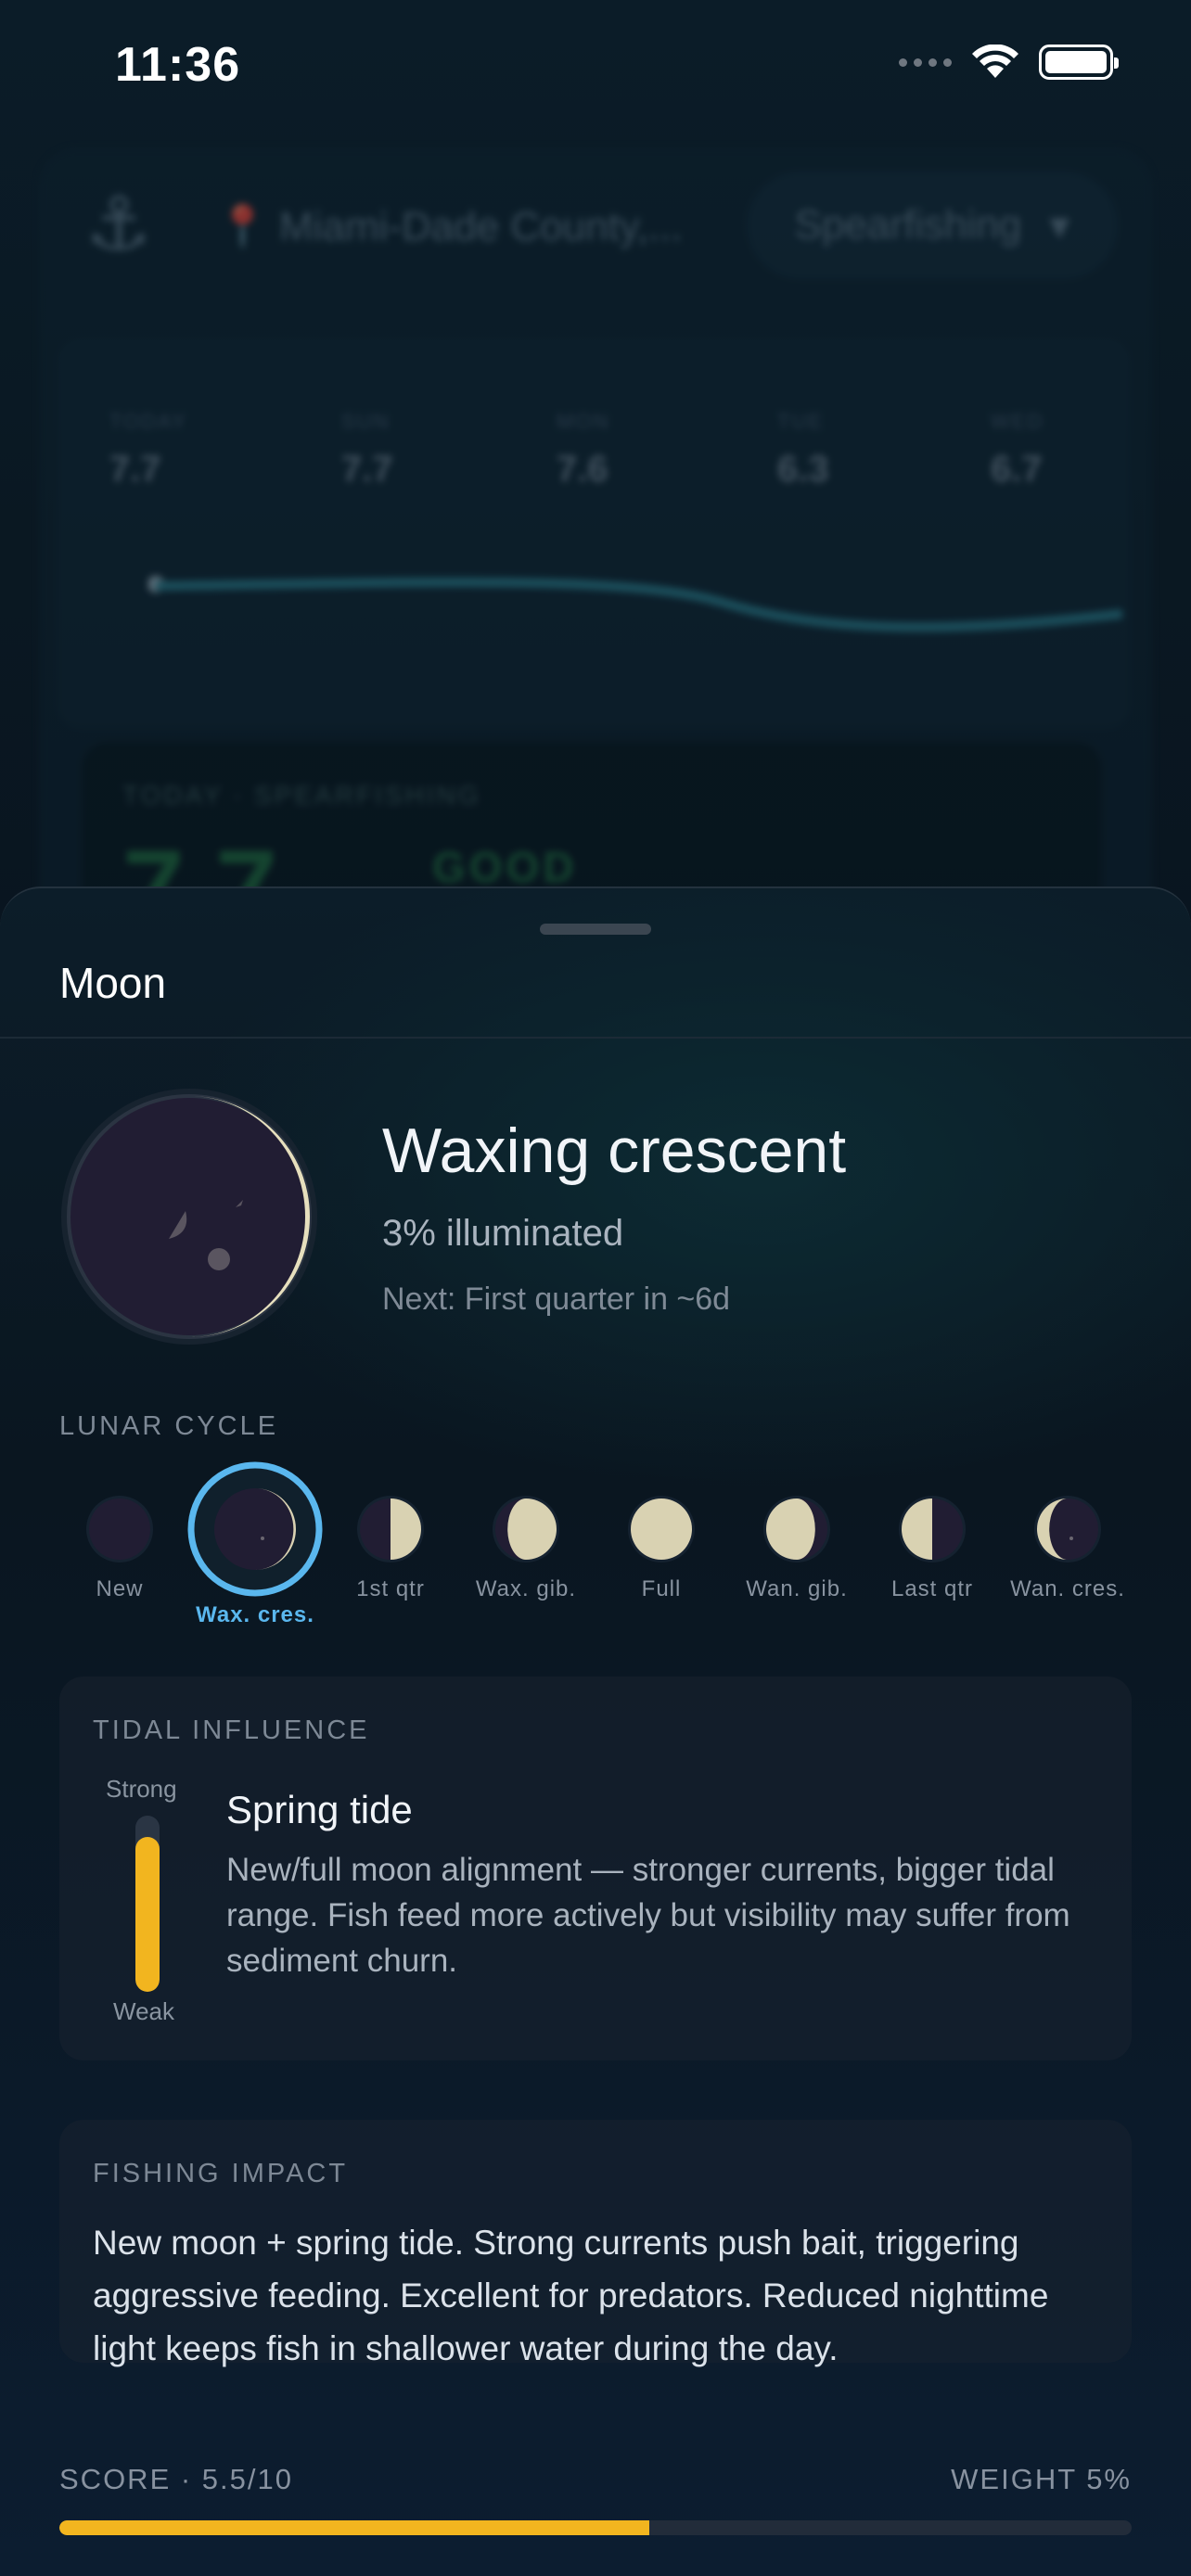  I want to click on forecast-day: MON 7.6, so click(584, 450).